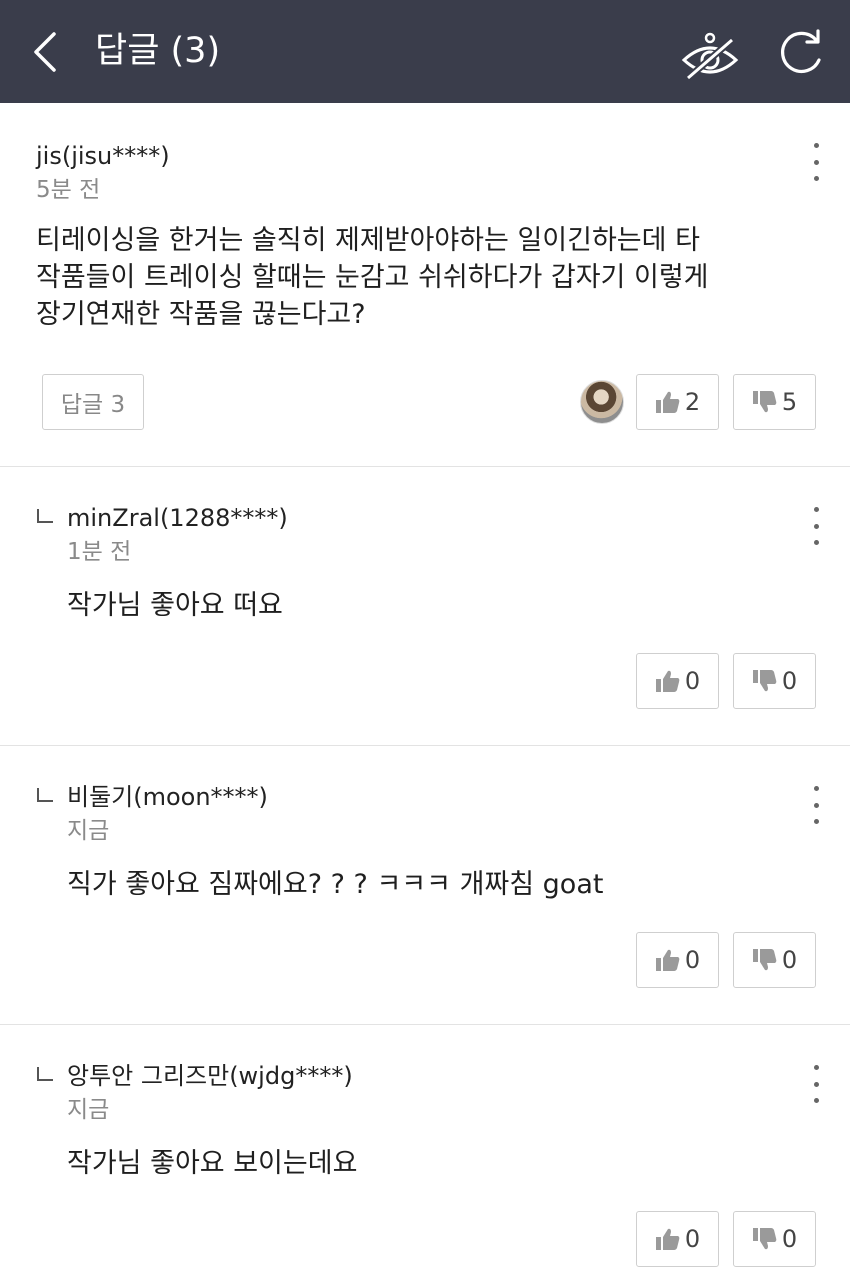 Image resolution: width=850 pixels, height=1283 pixels. Describe the element at coordinates (692, 402) in the screenshot. I see `like-count: 2` at that location.